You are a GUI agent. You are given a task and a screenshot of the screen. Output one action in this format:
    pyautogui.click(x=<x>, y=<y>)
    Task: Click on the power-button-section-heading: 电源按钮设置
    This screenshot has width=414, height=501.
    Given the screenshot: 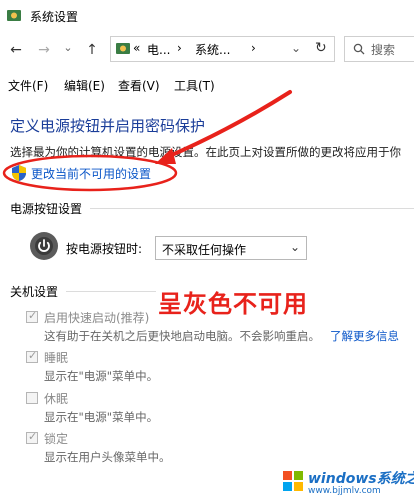 What is the action you would take?
    pyautogui.click(x=46, y=209)
    